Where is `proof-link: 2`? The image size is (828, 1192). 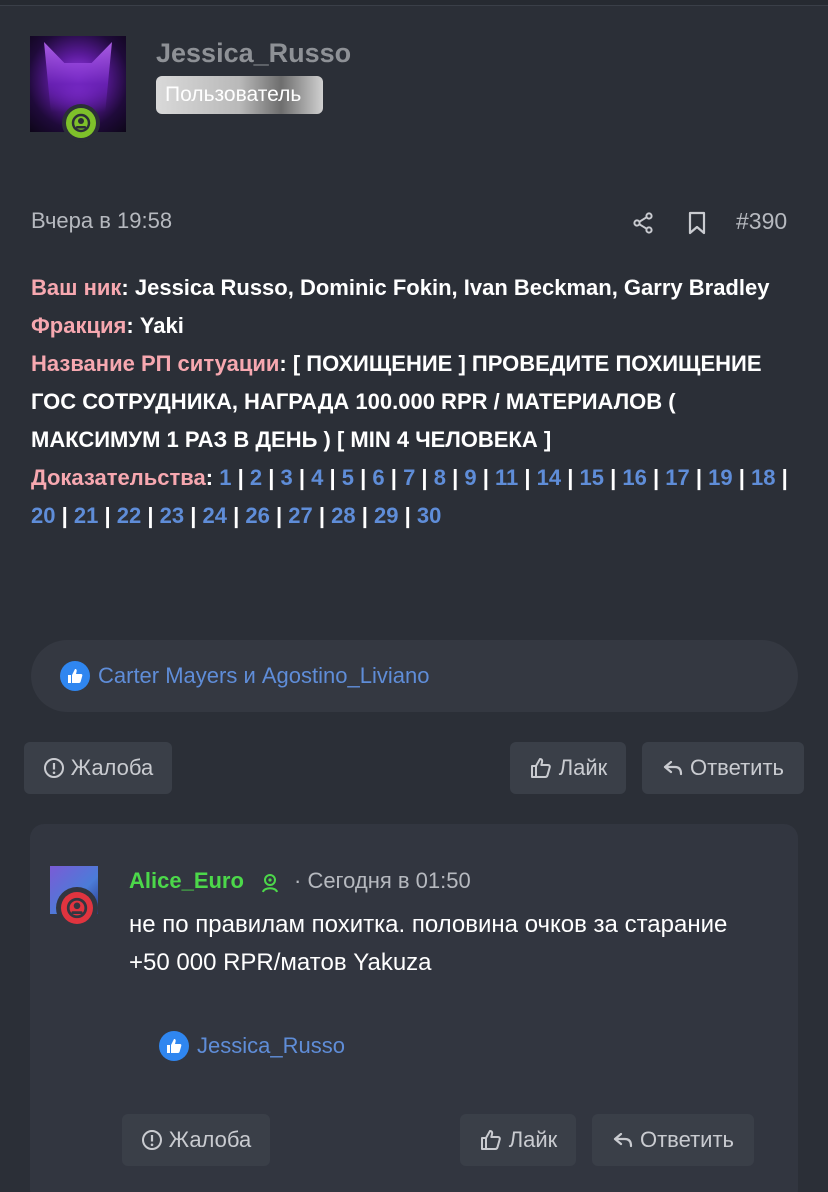 proof-link: 2 is located at coordinates (256, 477).